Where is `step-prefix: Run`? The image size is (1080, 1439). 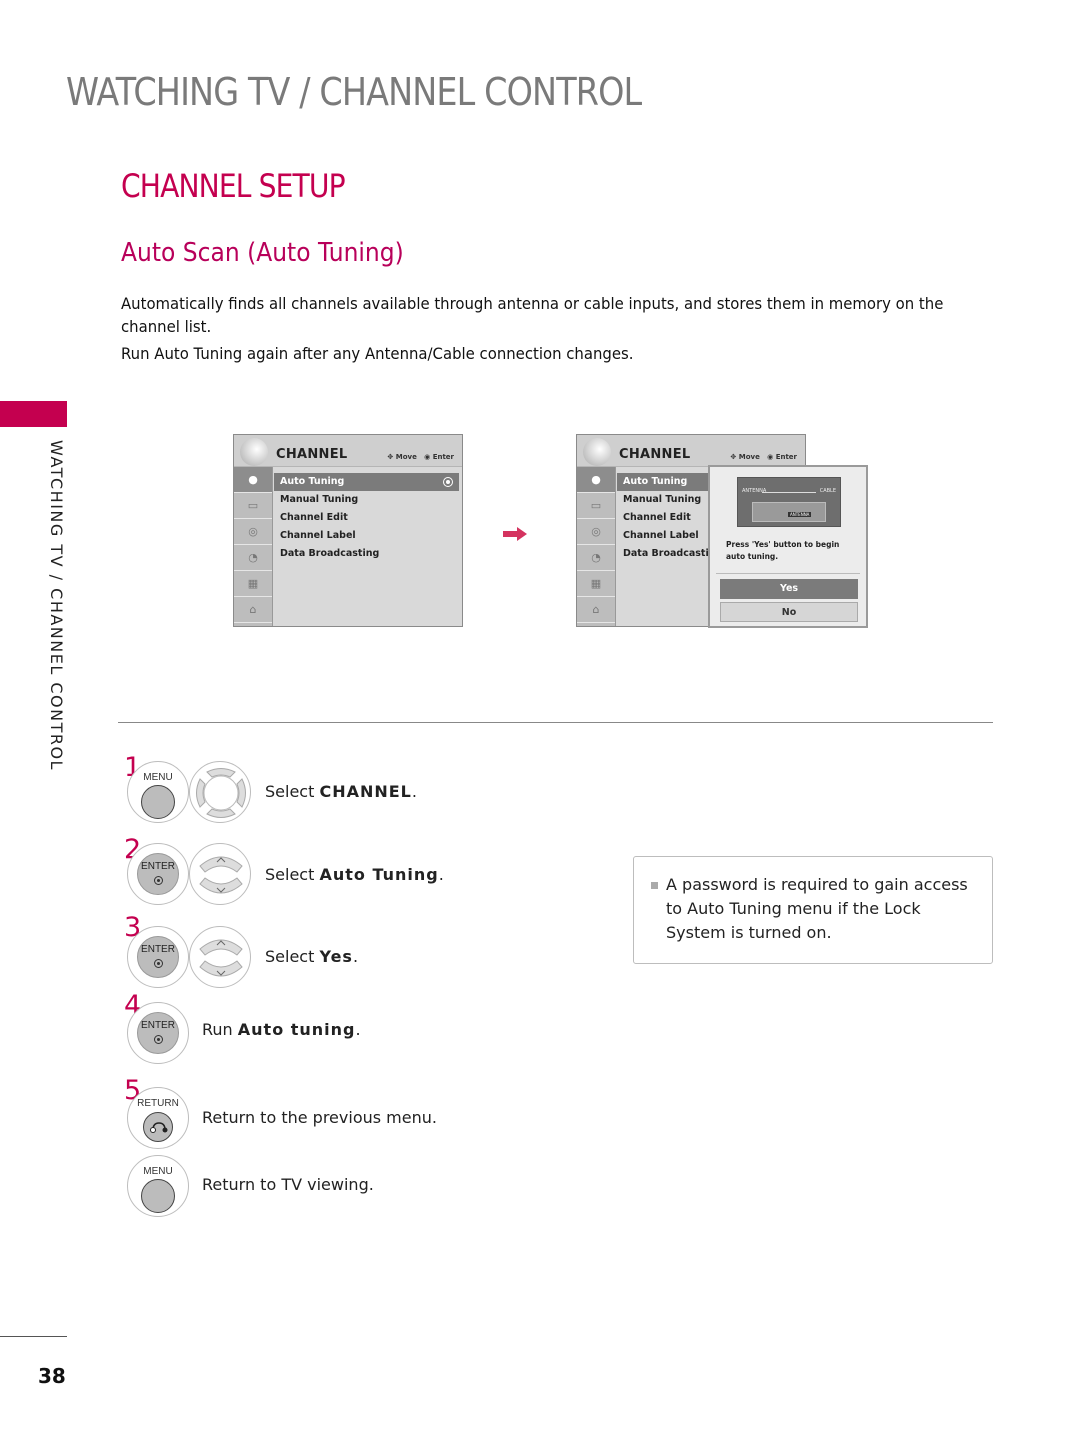 step-prefix: Run is located at coordinates (220, 1029).